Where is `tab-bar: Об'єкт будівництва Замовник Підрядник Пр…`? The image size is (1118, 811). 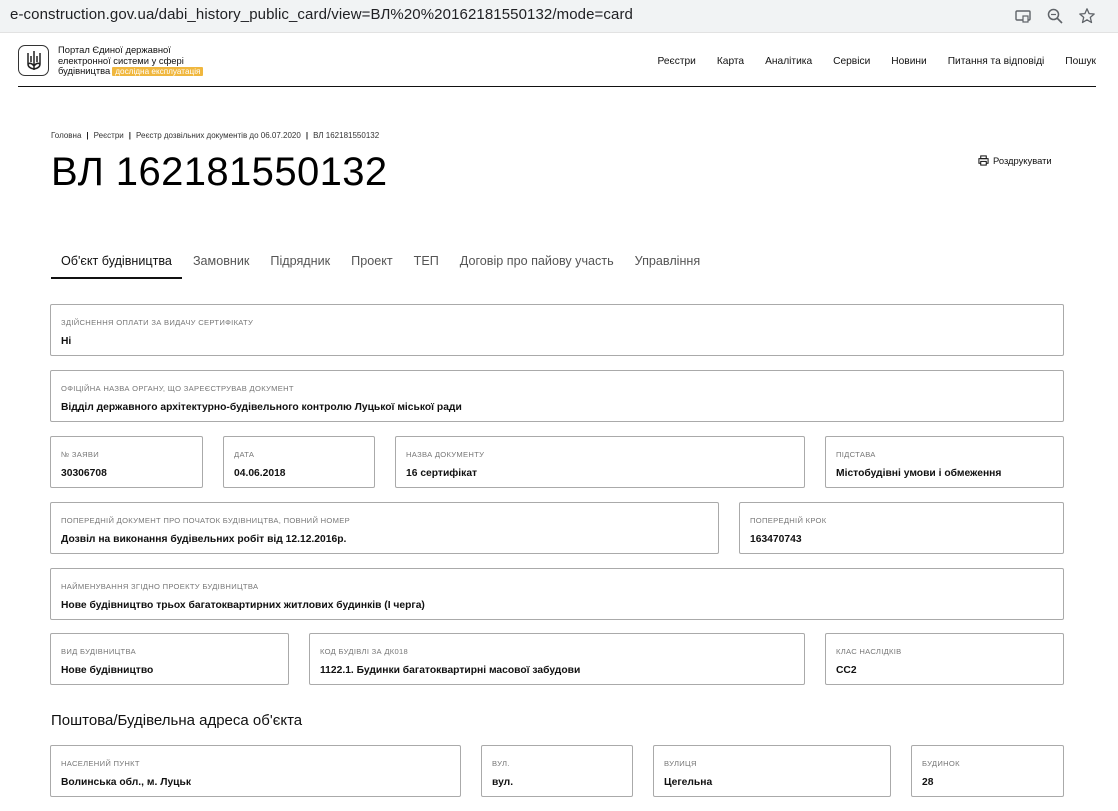
tab-bar: Об'єкт будівництва Замовник Підрядник Пр… is located at coordinates (381, 266).